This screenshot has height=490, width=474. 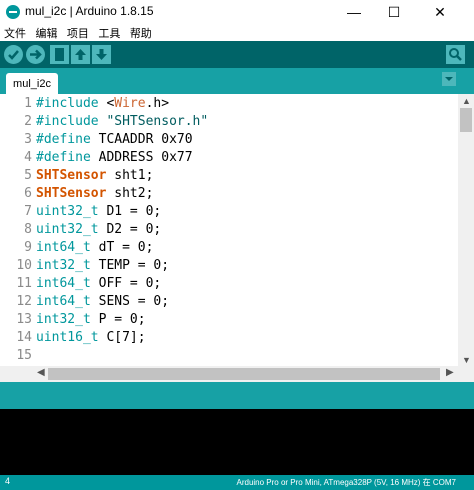 What do you see at coordinates (237, 12) in the screenshot?
I see `title-bar: mul_i2c | Arduino 1.8.15 — ☐ ✕` at bounding box center [237, 12].